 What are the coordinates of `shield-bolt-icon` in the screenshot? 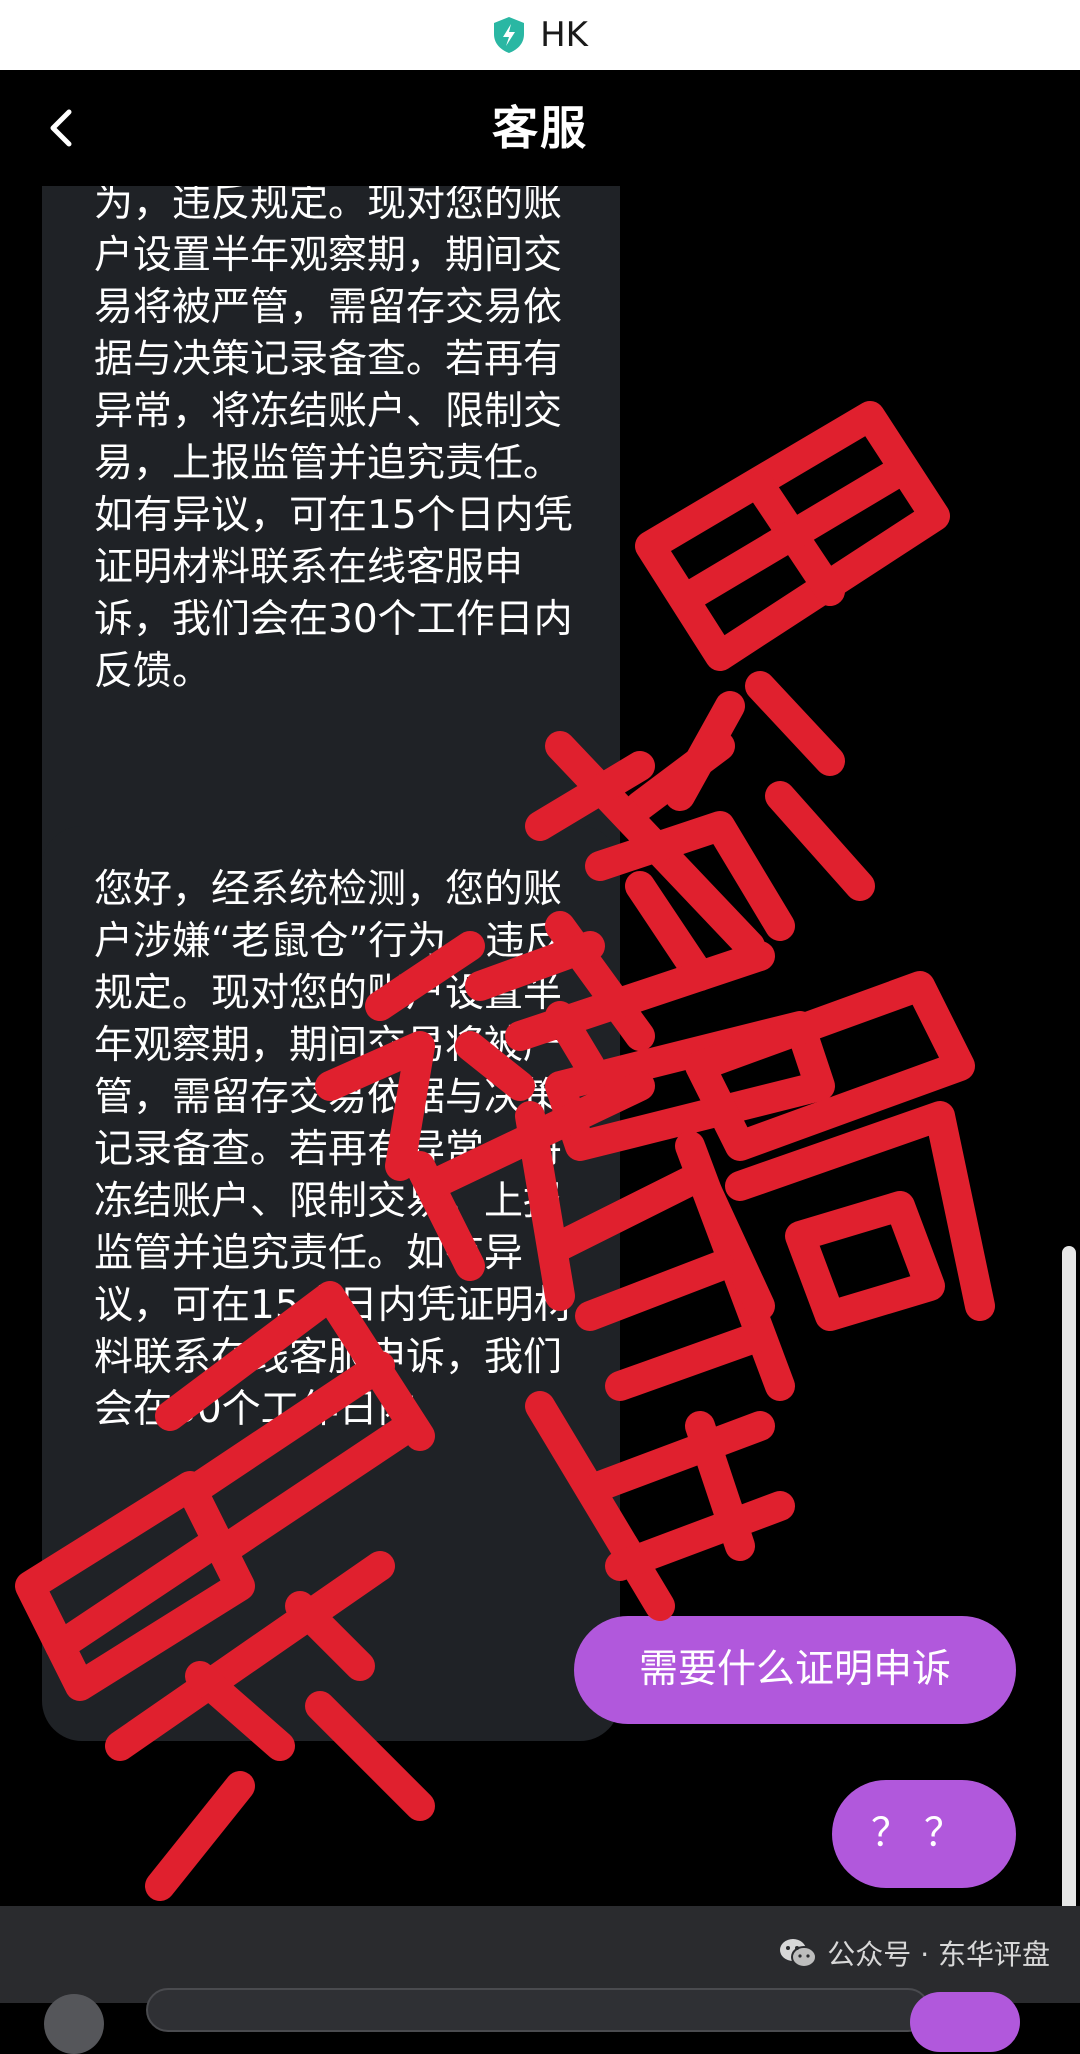 It's located at (509, 35).